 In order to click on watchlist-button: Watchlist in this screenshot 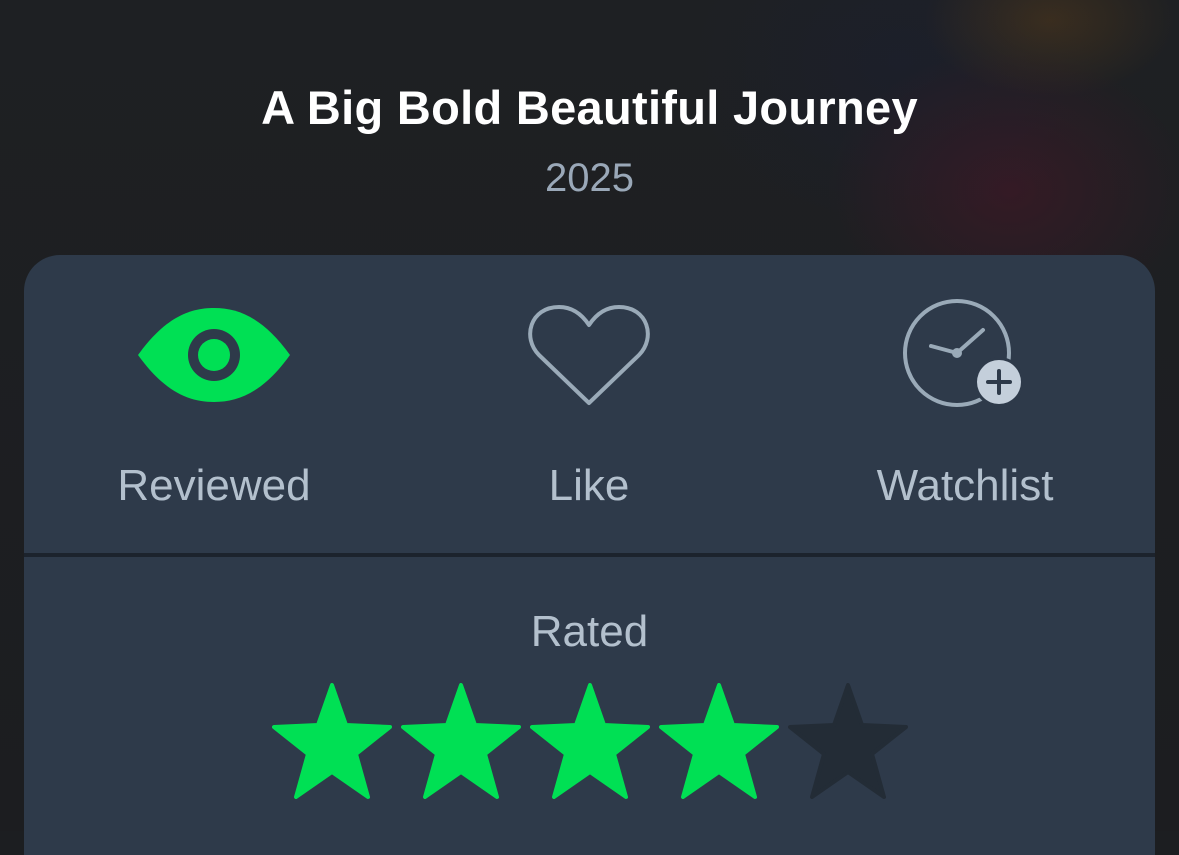, I will do `click(965, 404)`.